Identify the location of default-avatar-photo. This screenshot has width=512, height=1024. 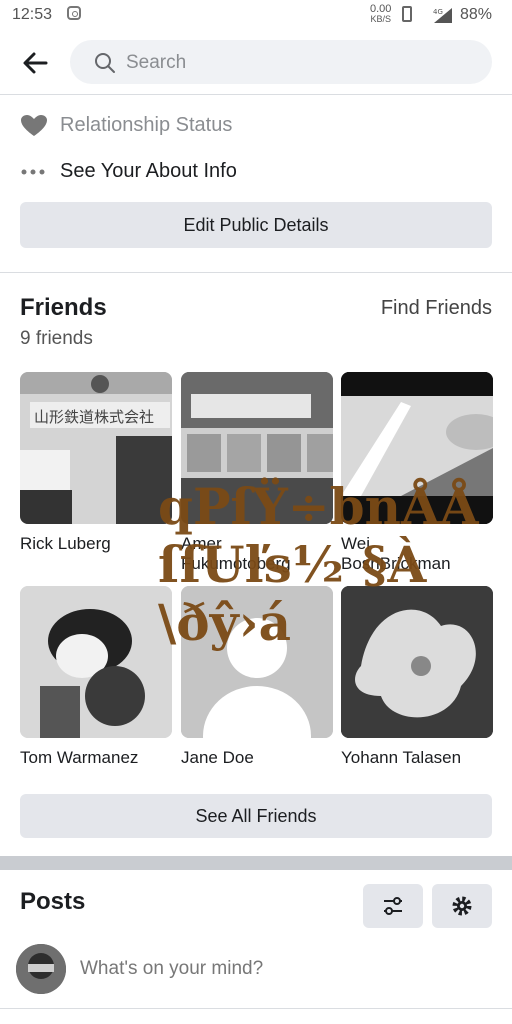
(257, 662).